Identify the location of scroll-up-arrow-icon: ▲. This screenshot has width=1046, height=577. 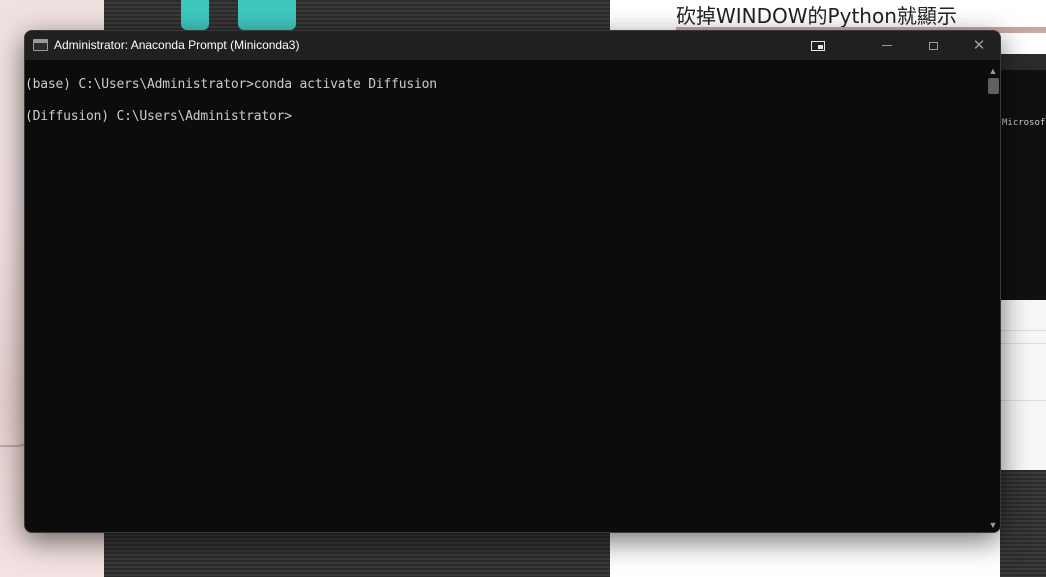
(992, 71).